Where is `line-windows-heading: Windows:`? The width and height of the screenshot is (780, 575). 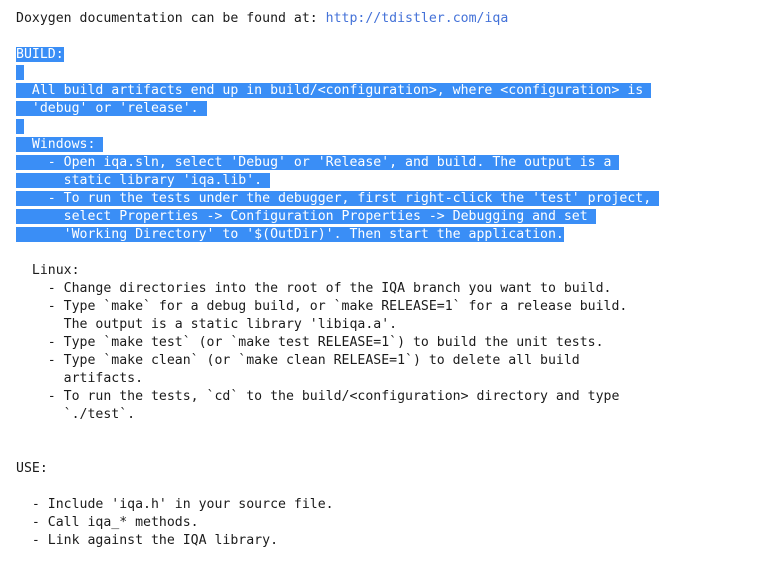
line-windows-heading: Windows: is located at coordinates (398, 145).